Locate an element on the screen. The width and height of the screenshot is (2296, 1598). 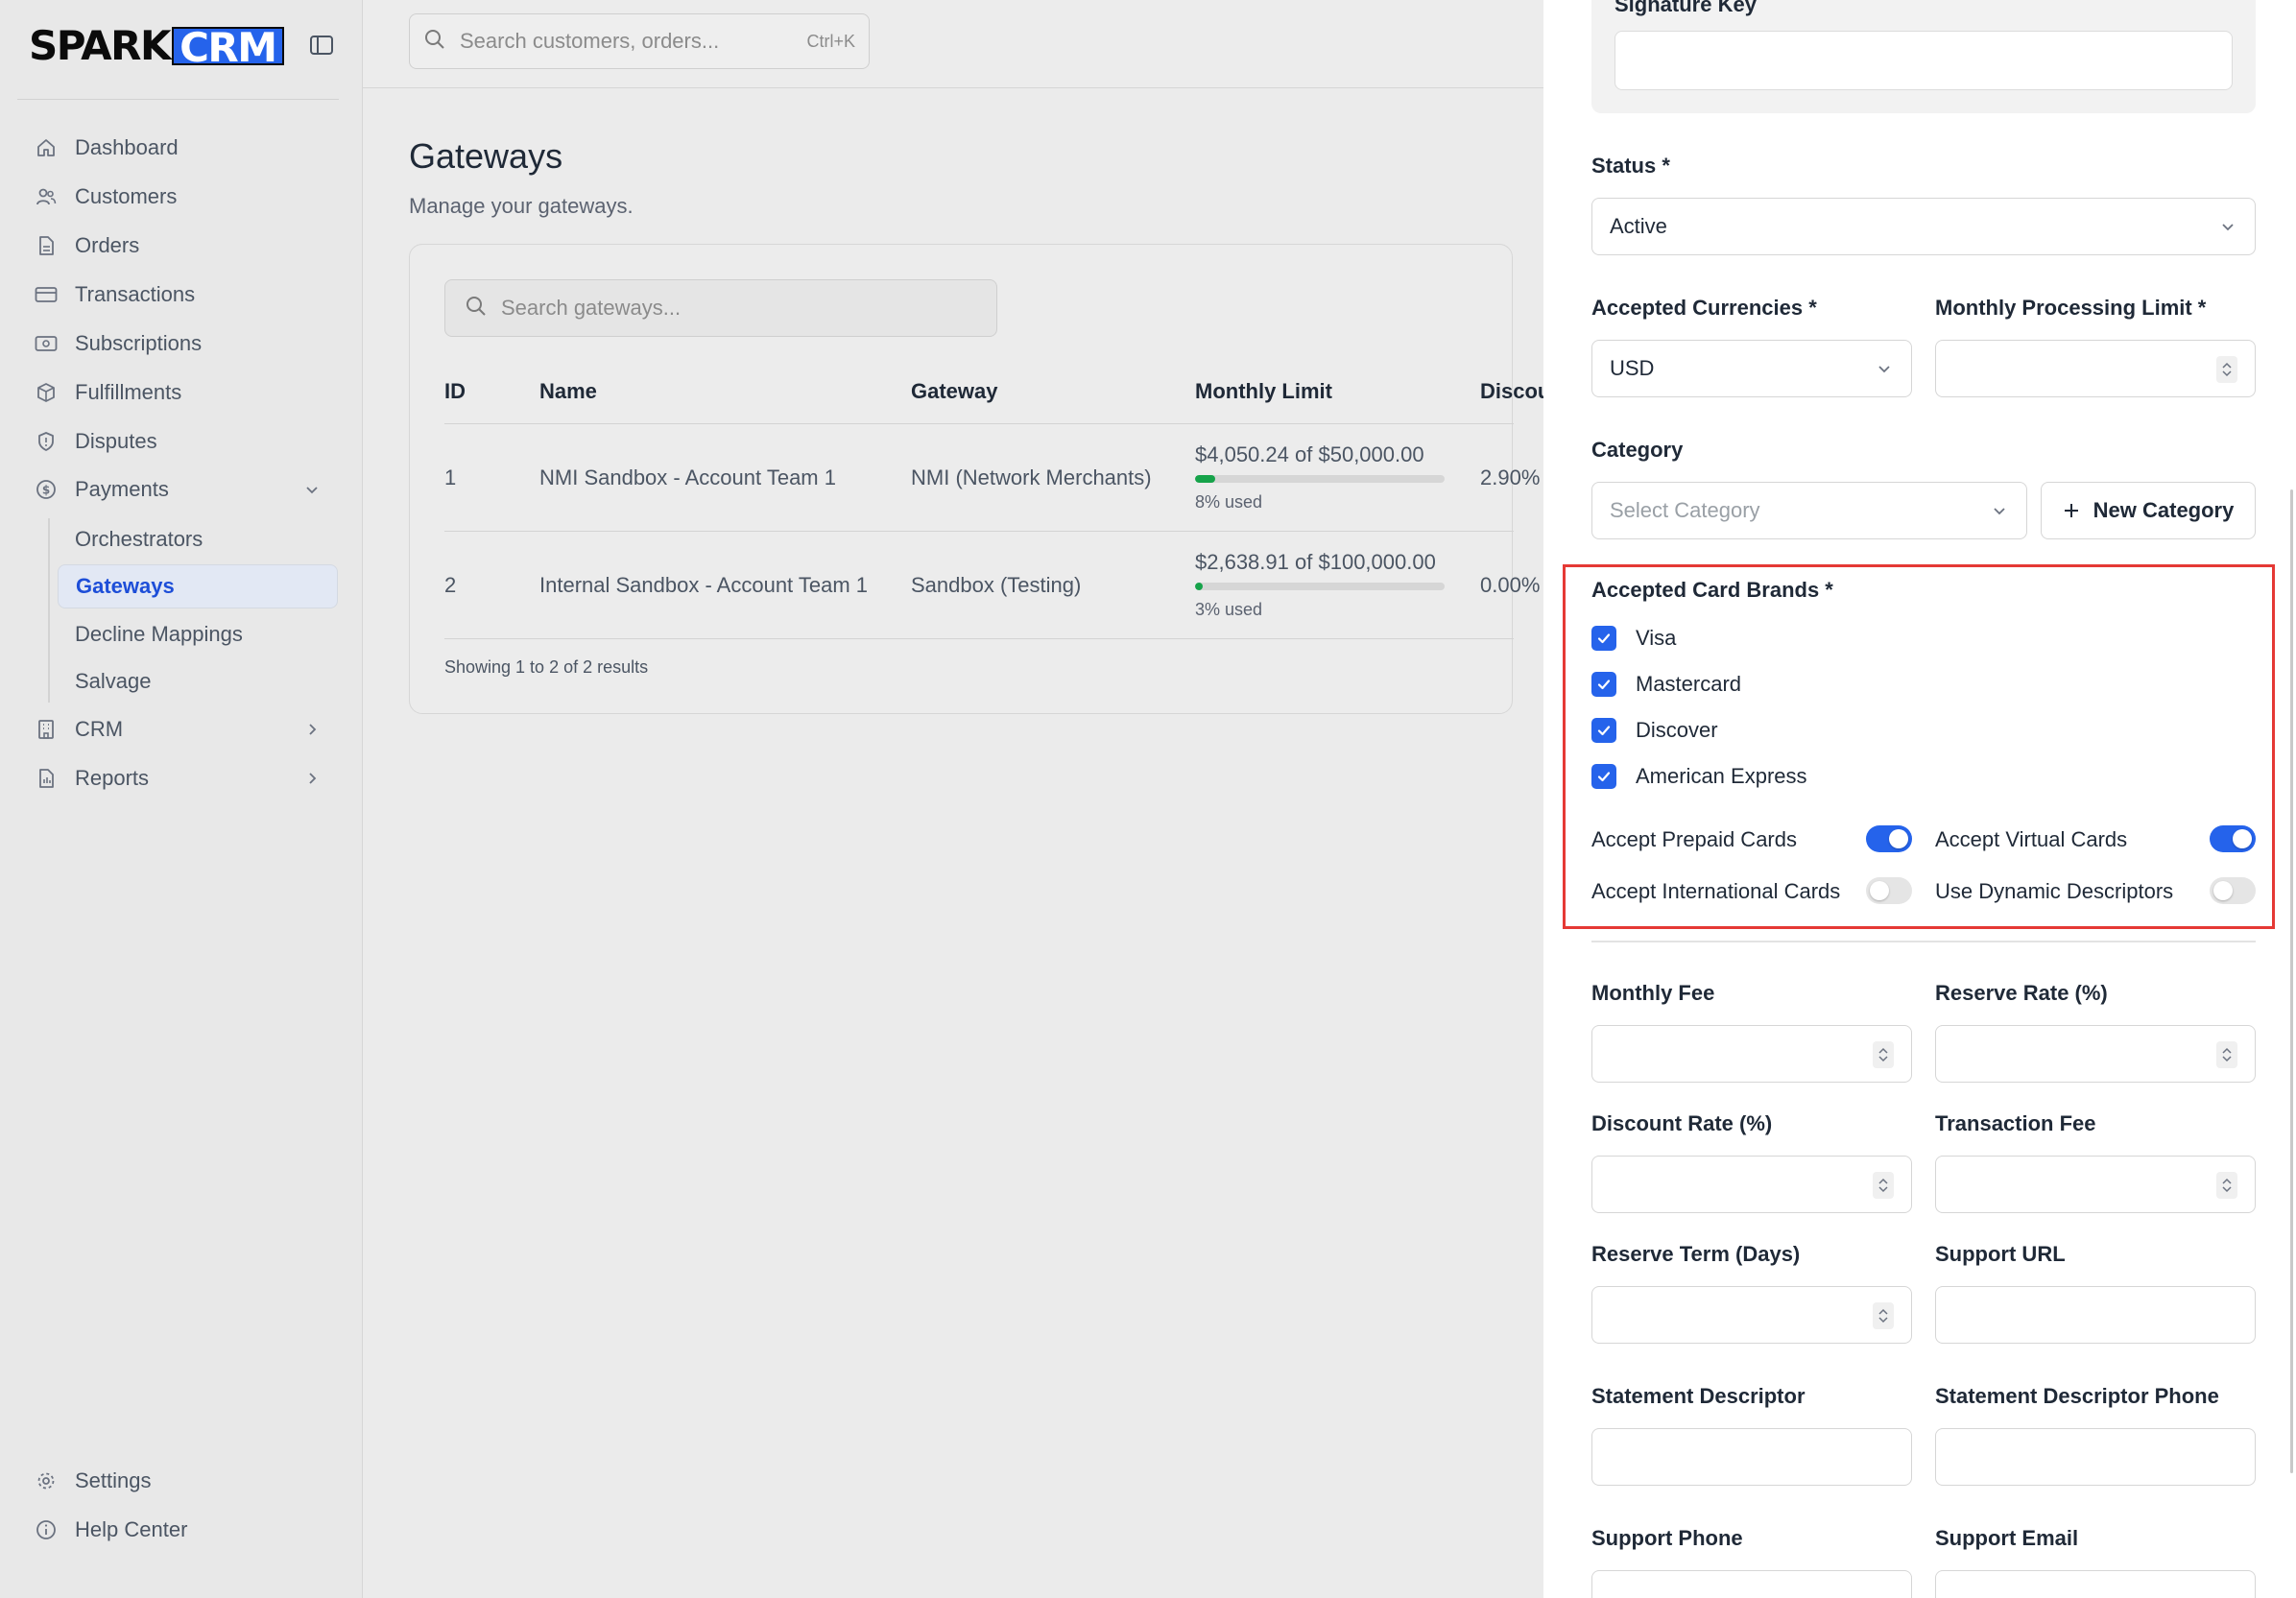
accepted-currencies-select: USD is located at coordinates (1752, 368).